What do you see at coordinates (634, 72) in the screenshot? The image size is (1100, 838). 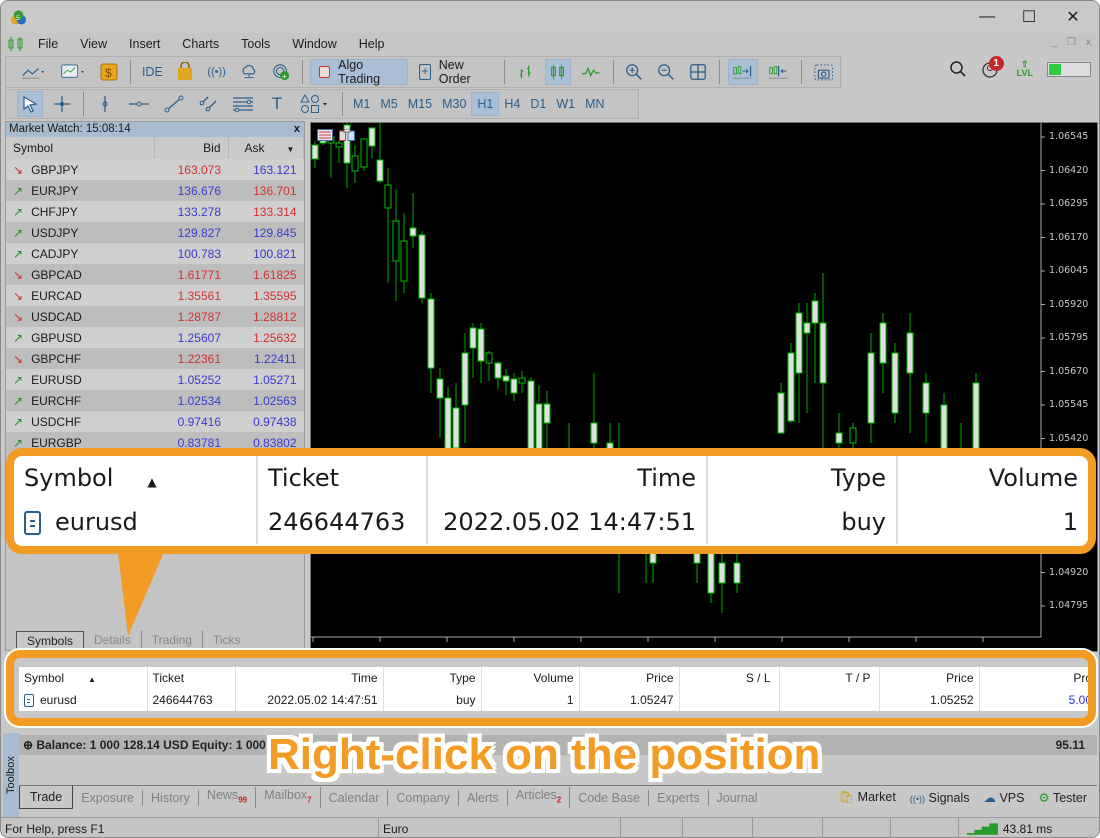 I see `zoom-in-button` at bounding box center [634, 72].